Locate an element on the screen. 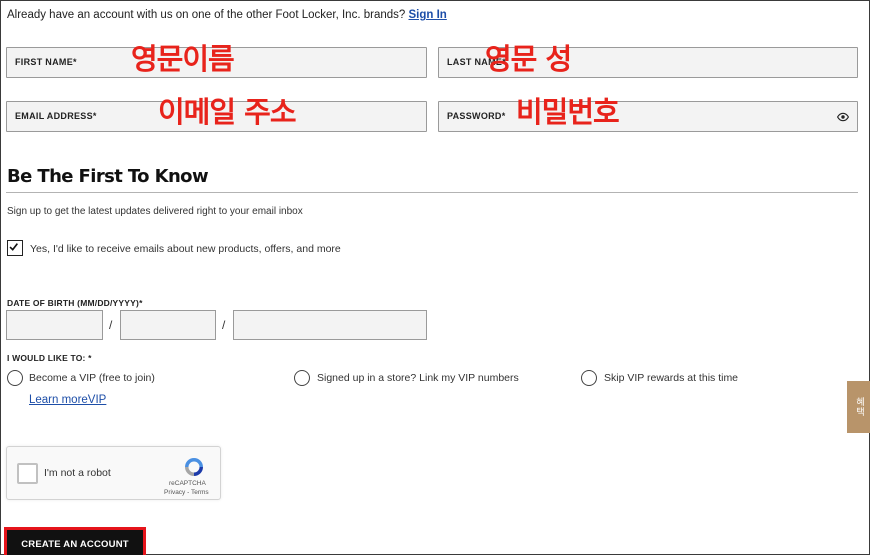 This screenshot has height=555, width=870. newsletter-checkbox is located at coordinates (15, 248).